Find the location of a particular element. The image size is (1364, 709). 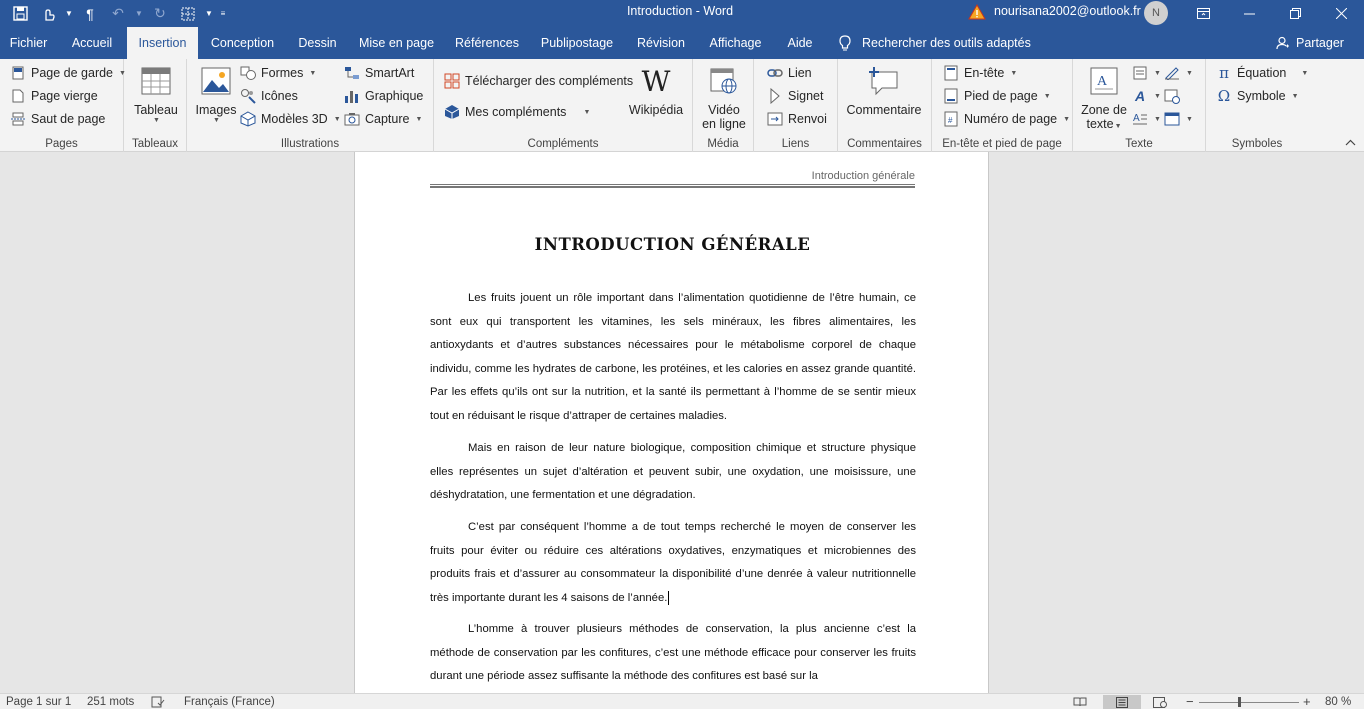

table-button: Tableau ▼ is located at coordinates (156, 93).